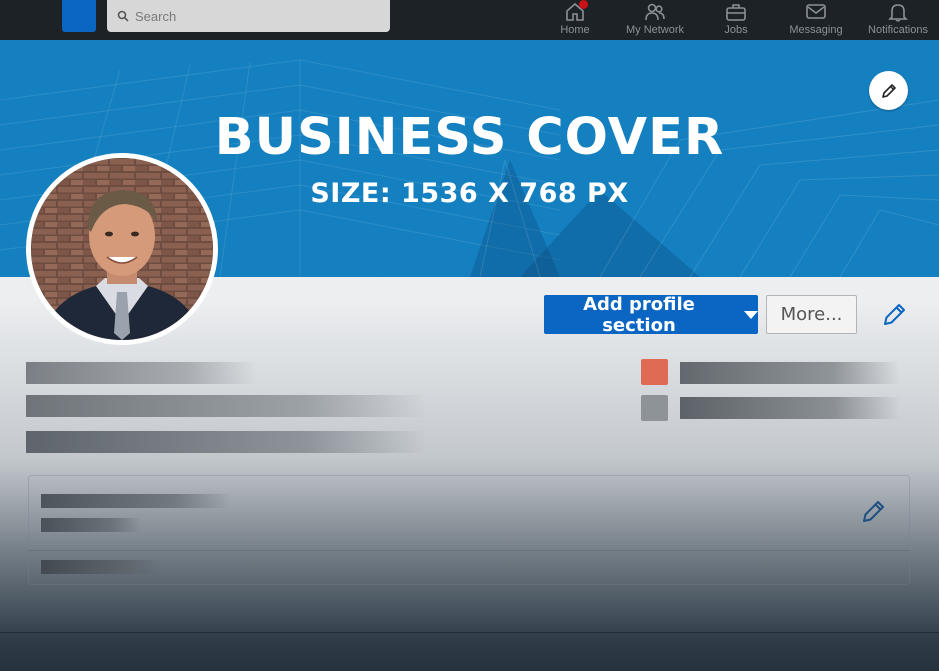  What do you see at coordinates (816, 20) in the screenshot?
I see `nav-item-messaging: Messaging` at bounding box center [816, 20].